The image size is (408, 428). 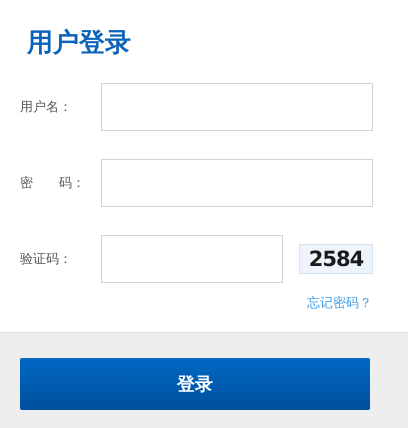 I want to click on captcha-field, so click(x=192, y=259).